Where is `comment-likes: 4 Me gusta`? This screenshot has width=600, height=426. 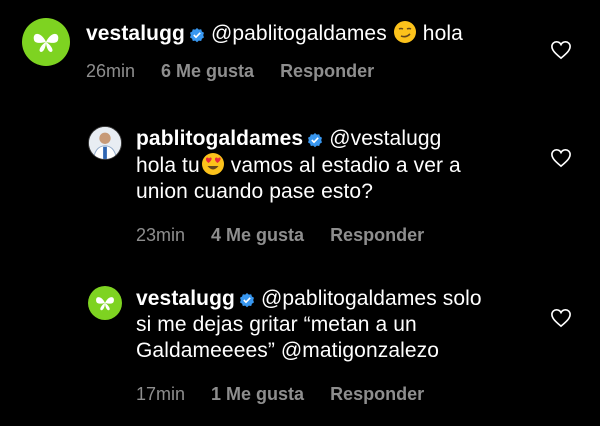 comment-likes: 4 Me gusta is located at coordinates (257, 235).